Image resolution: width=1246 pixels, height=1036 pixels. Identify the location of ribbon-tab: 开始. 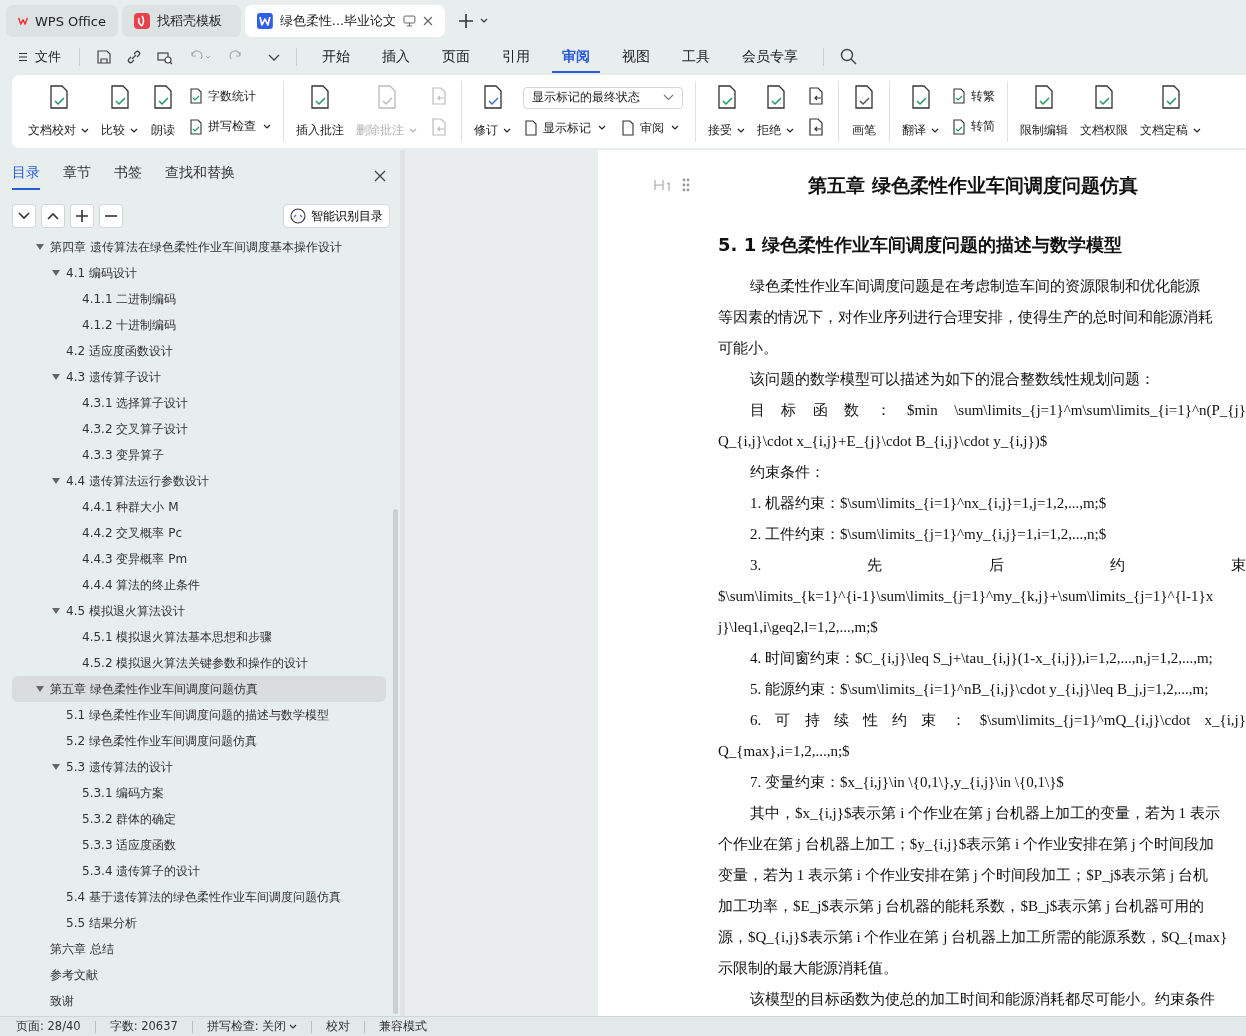
(336, 57).